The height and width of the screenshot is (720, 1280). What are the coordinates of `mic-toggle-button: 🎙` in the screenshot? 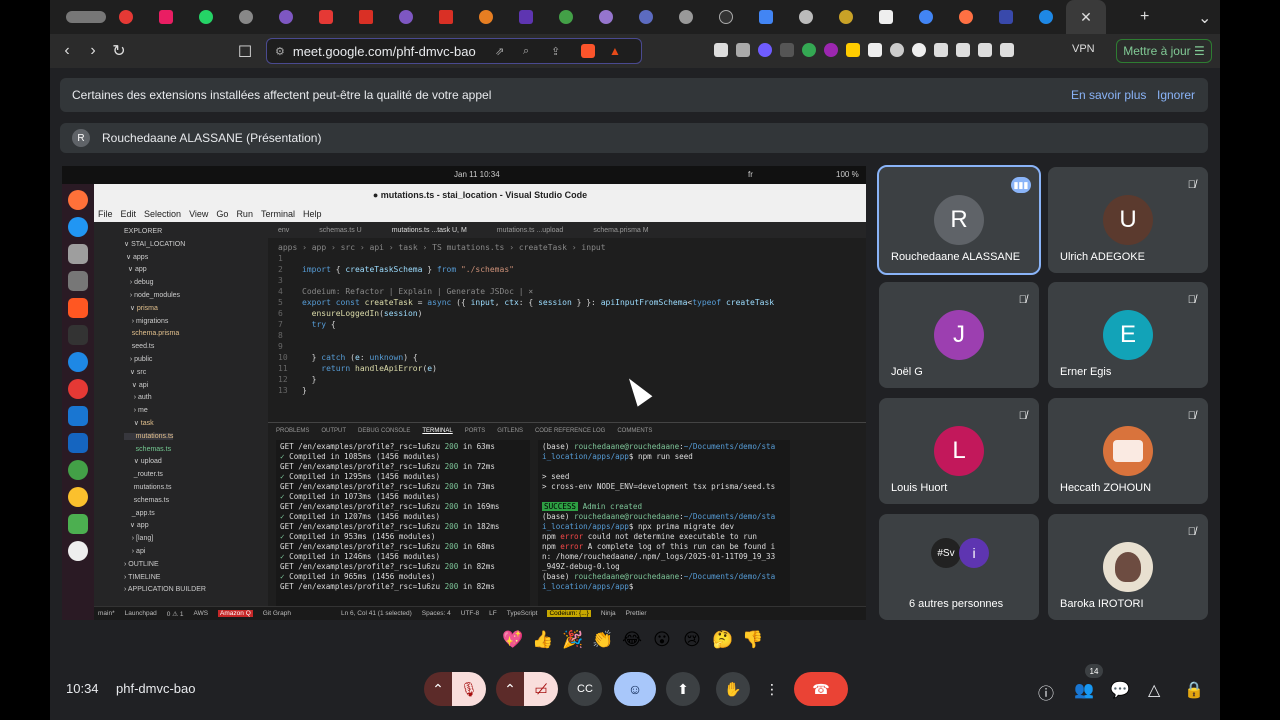 It's located at (469, 689).